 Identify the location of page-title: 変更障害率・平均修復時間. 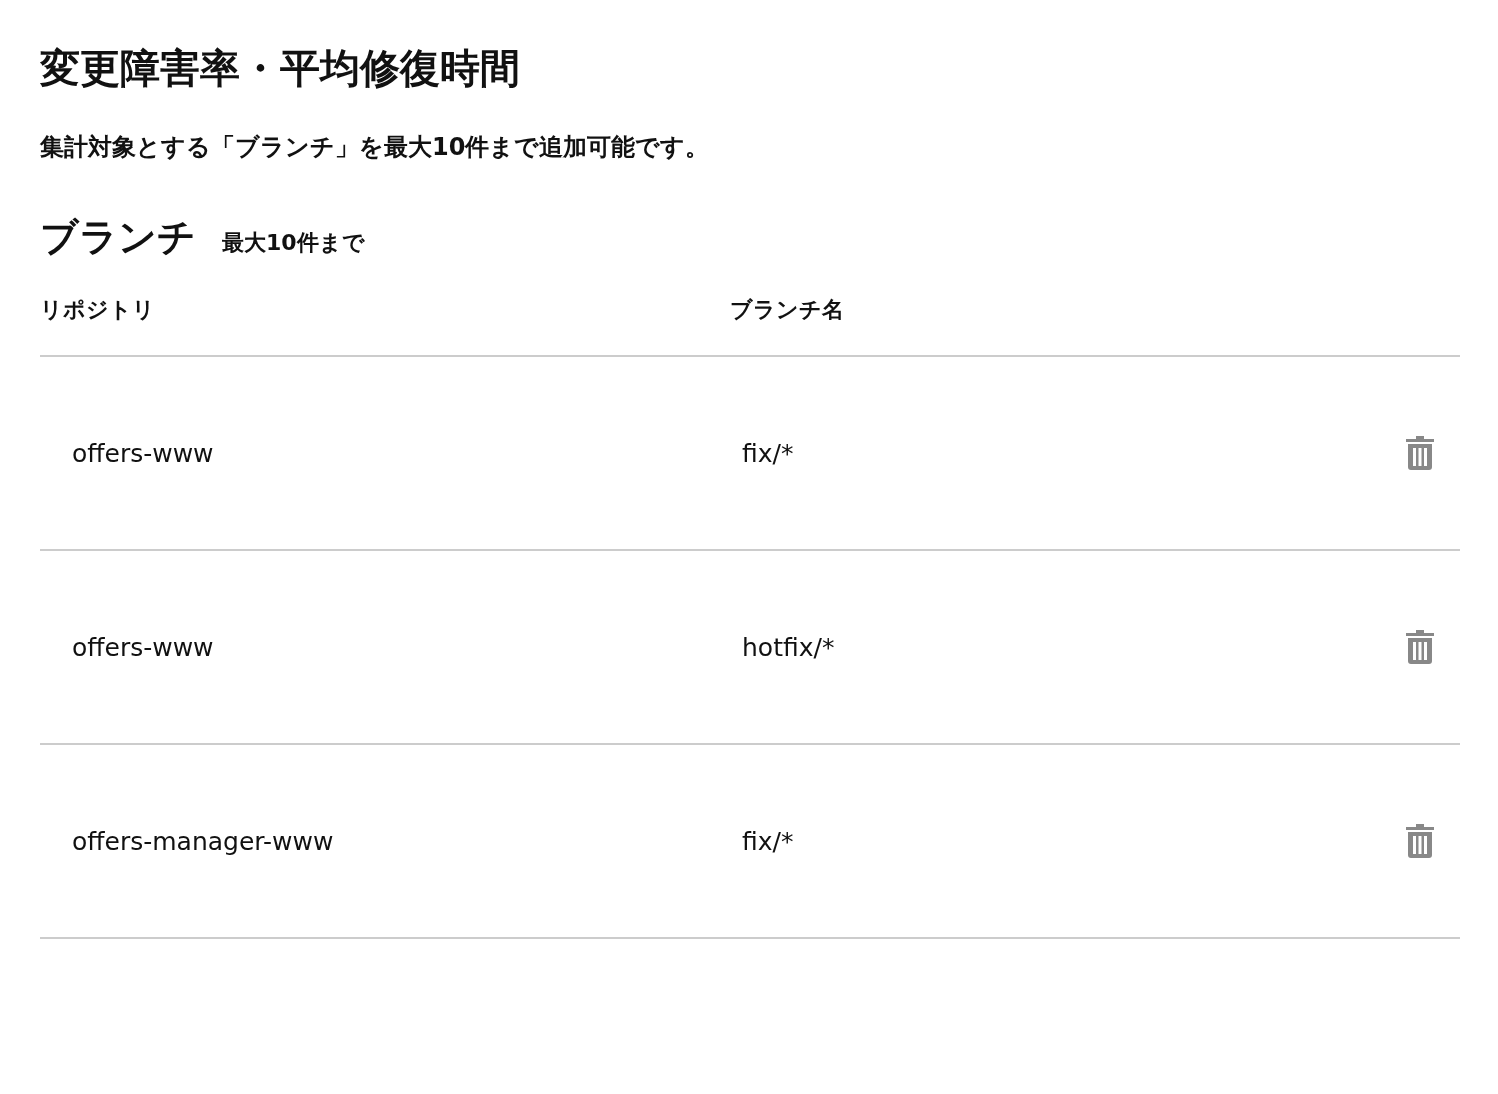
(280, 68).